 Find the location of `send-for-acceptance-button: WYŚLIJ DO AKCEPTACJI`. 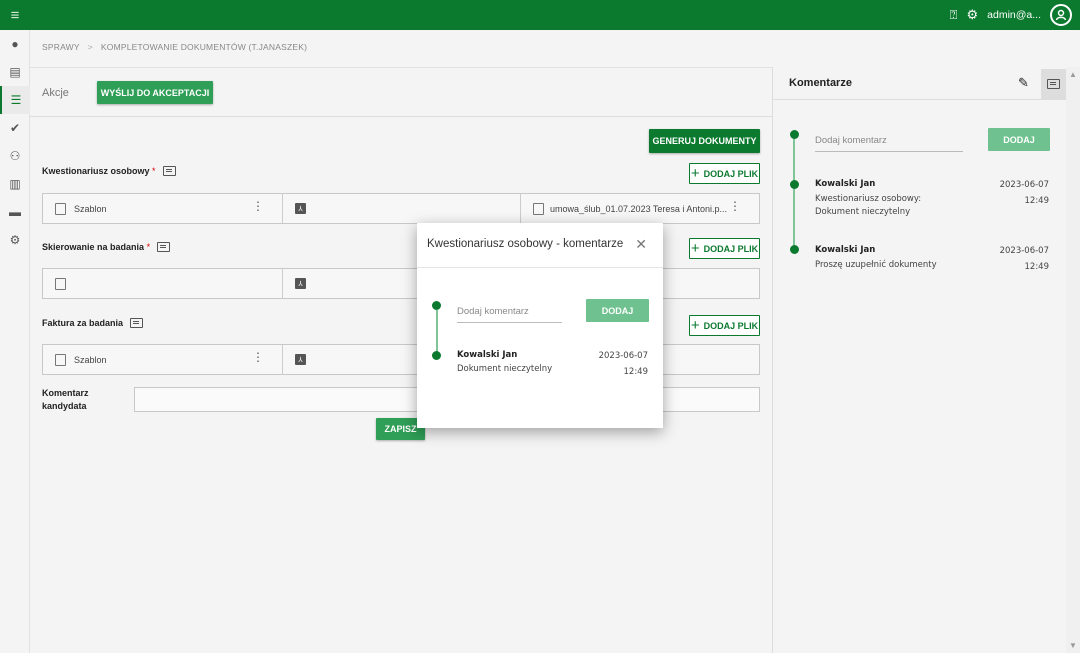

send-for-acceptance-button: WYŚLIJ DO AKCEPTACJI is located at coordinates (155, 92).